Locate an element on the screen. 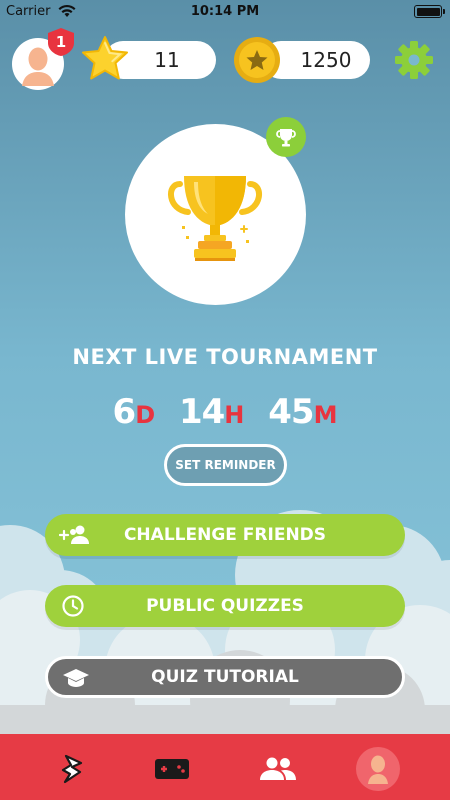 This screenshot has height=800, width=450. small-trophy-icon is located at coordinates (286, 138).